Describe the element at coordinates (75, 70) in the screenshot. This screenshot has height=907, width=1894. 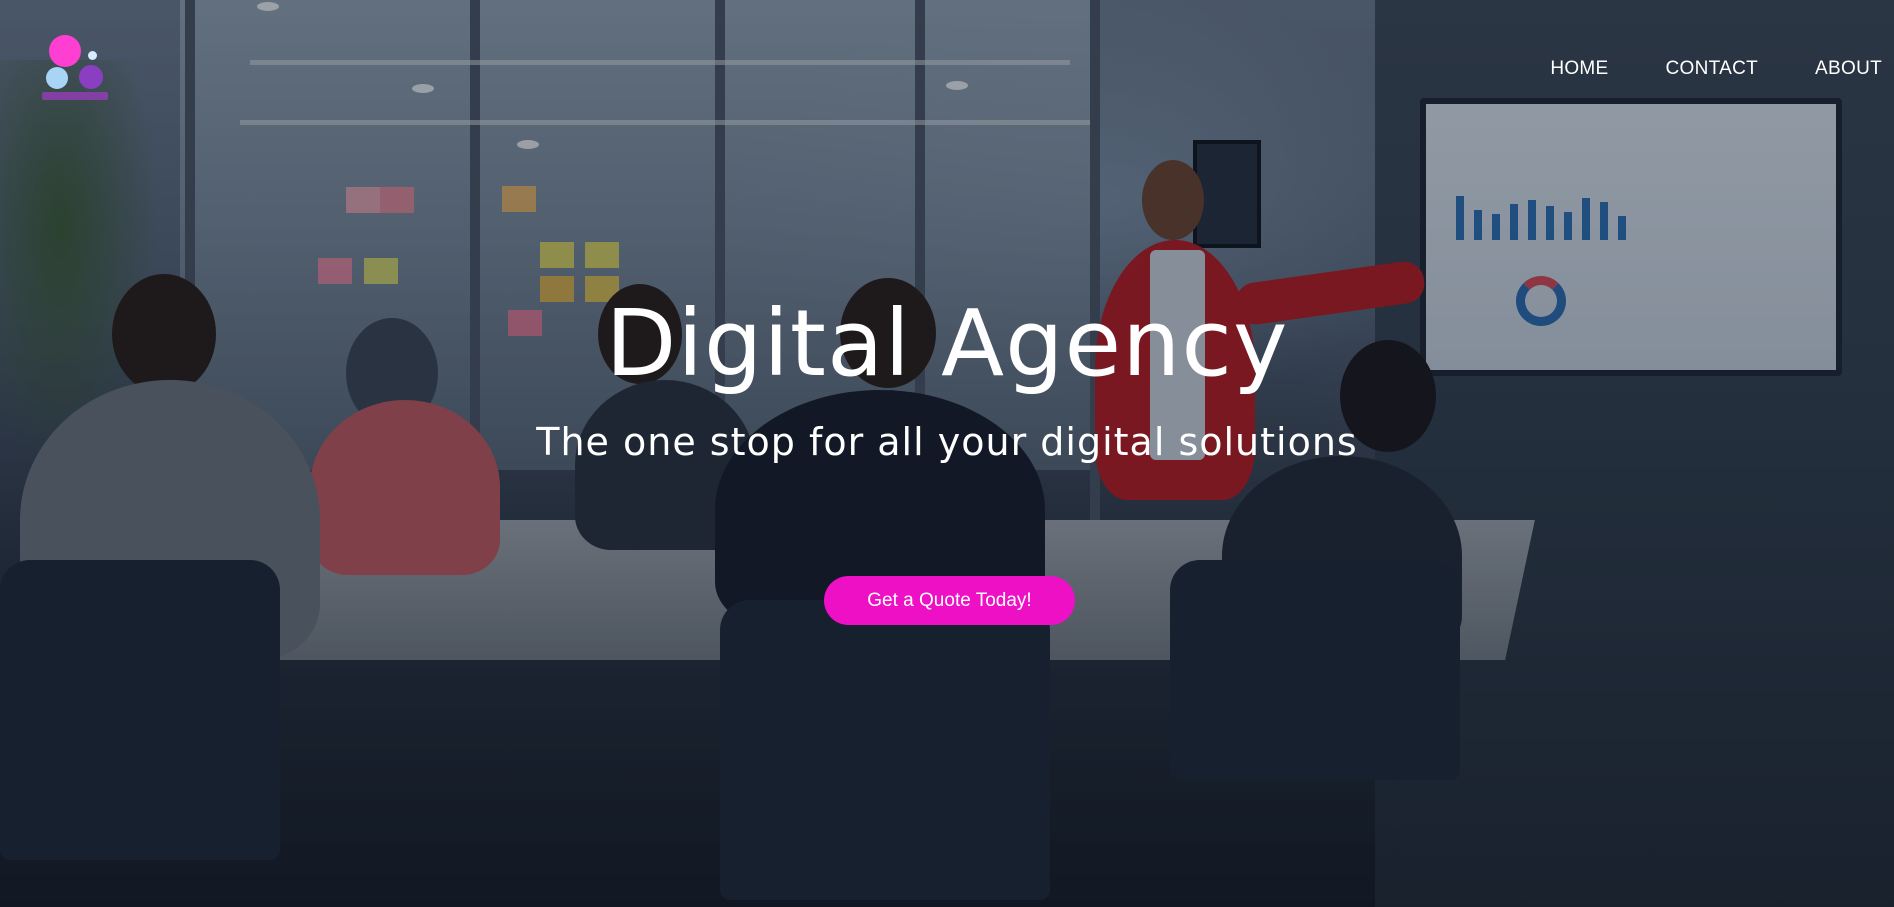
I see `dots-logo-icon` at that location.